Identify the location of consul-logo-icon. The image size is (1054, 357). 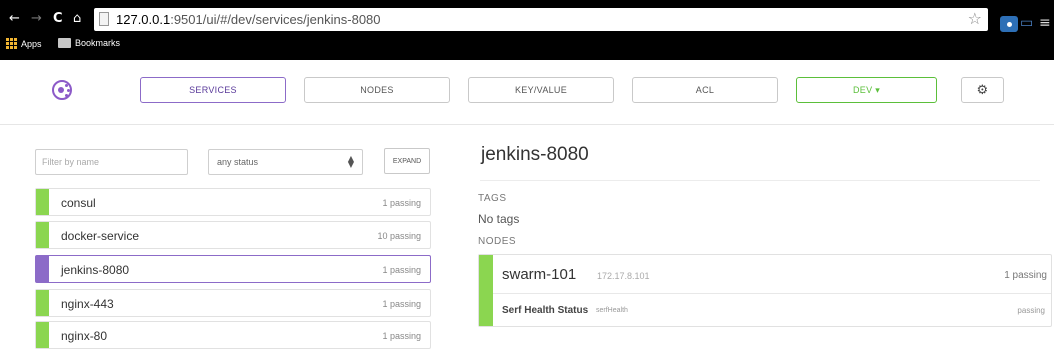
(62, 90).